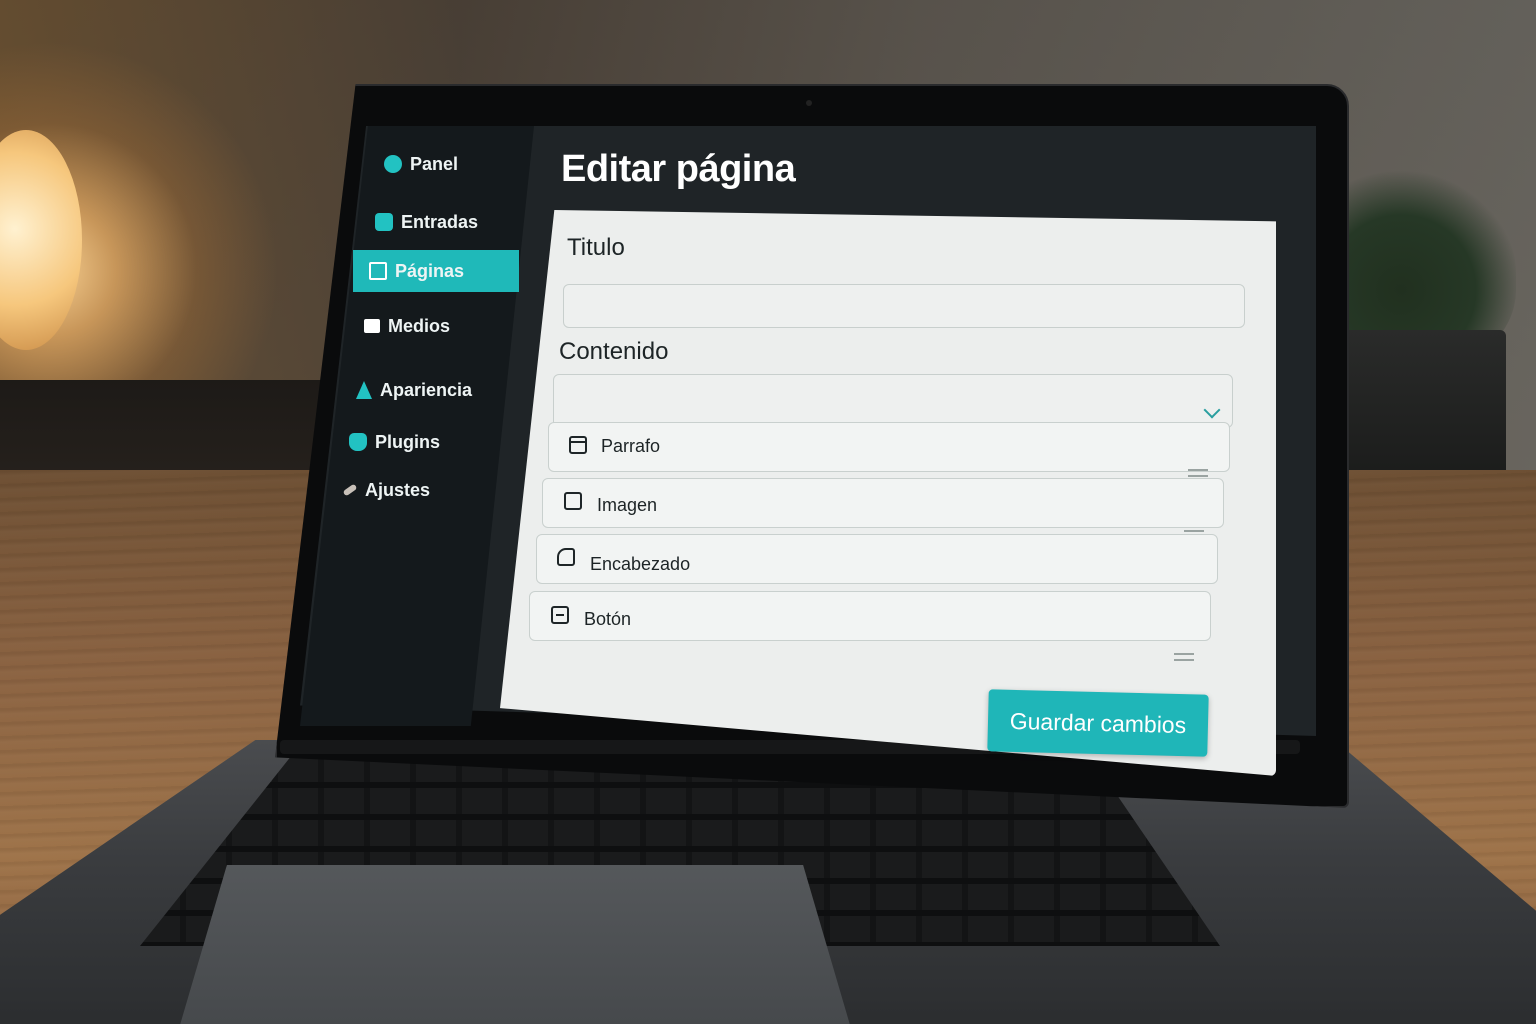  Describe the element at coordinates (434, 163) in the screenshot. I see `sidebar-item-label: Panel` at that location.